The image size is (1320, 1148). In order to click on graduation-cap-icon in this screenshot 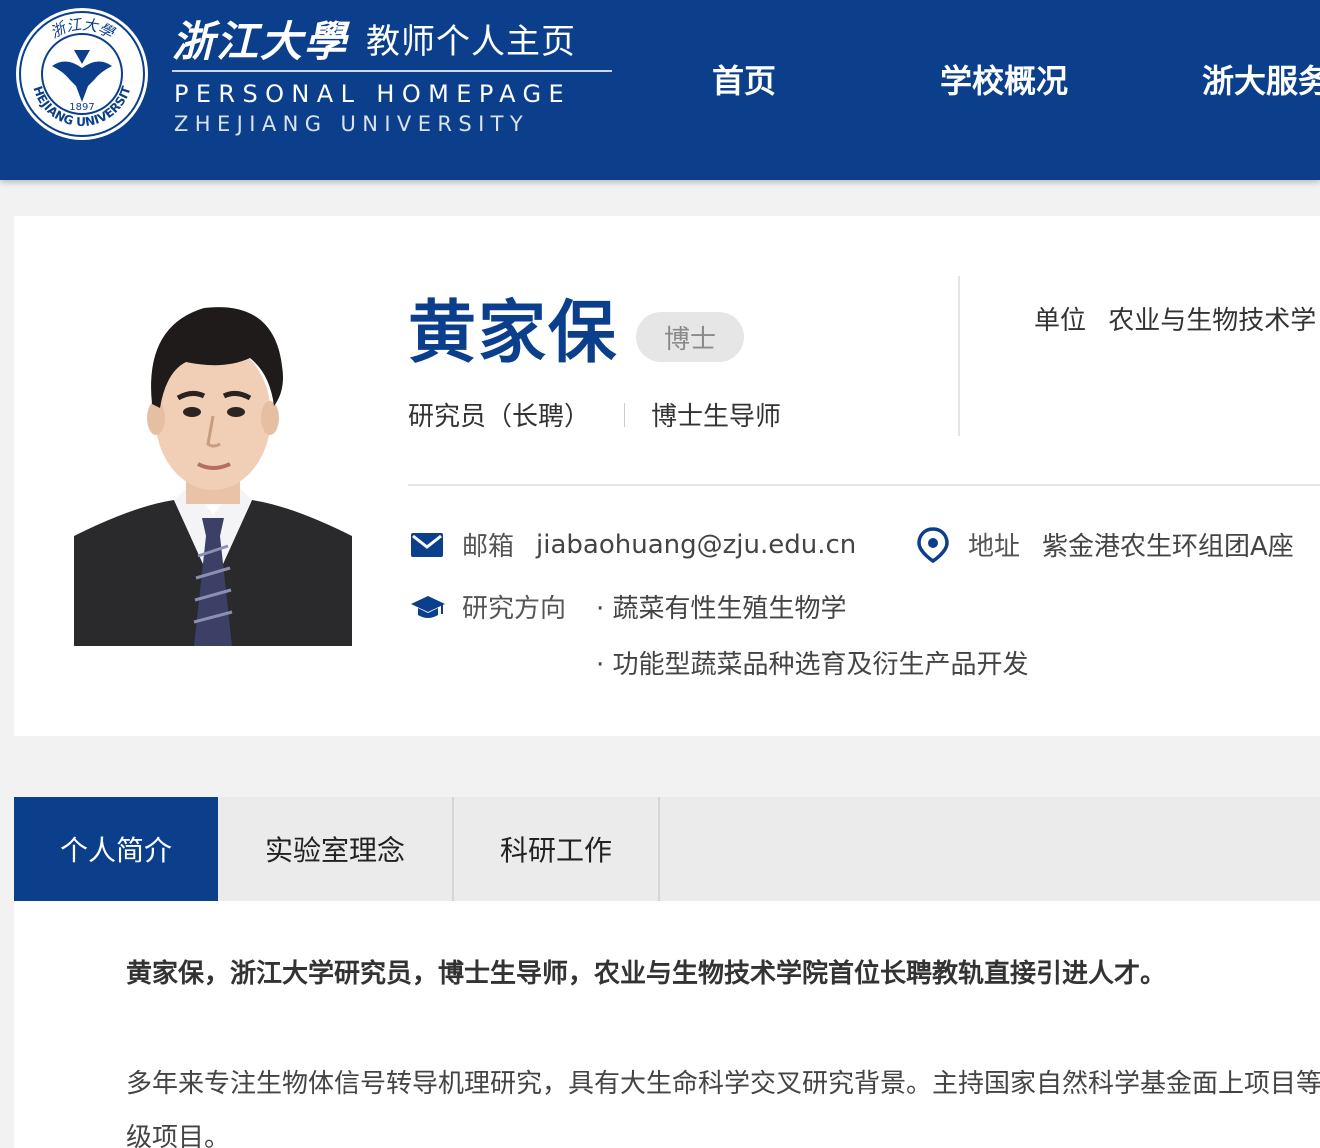, I will do `click(429, 607)`.